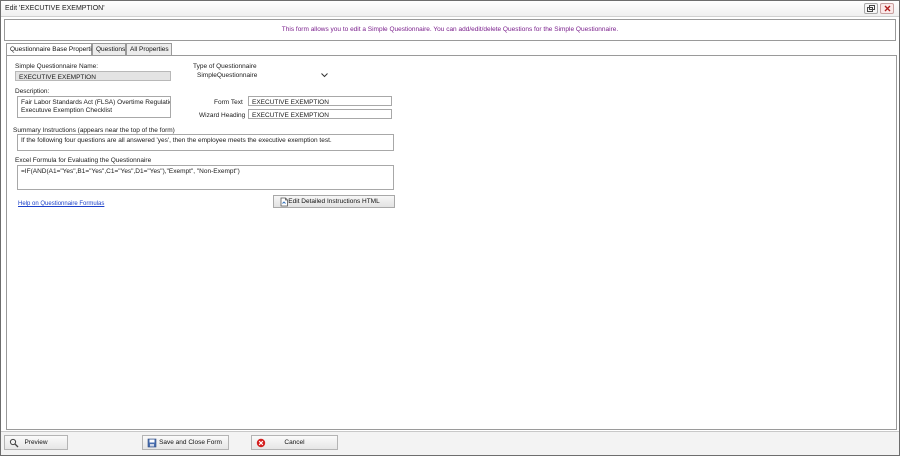  What do you see at coordinates (320, 114) in the screenshot?
I see `wizard-heading-field: EXECUTIVE EXEMPTION` at bounding box center [320, 114].